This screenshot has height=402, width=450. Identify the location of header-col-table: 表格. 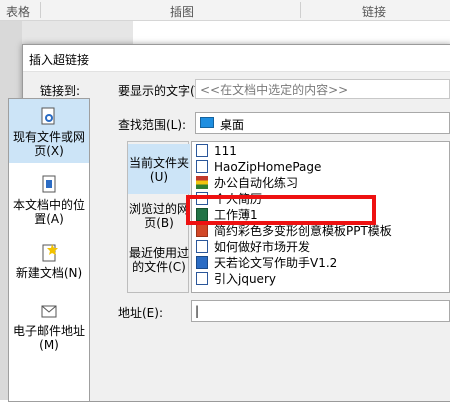
(18, 12).